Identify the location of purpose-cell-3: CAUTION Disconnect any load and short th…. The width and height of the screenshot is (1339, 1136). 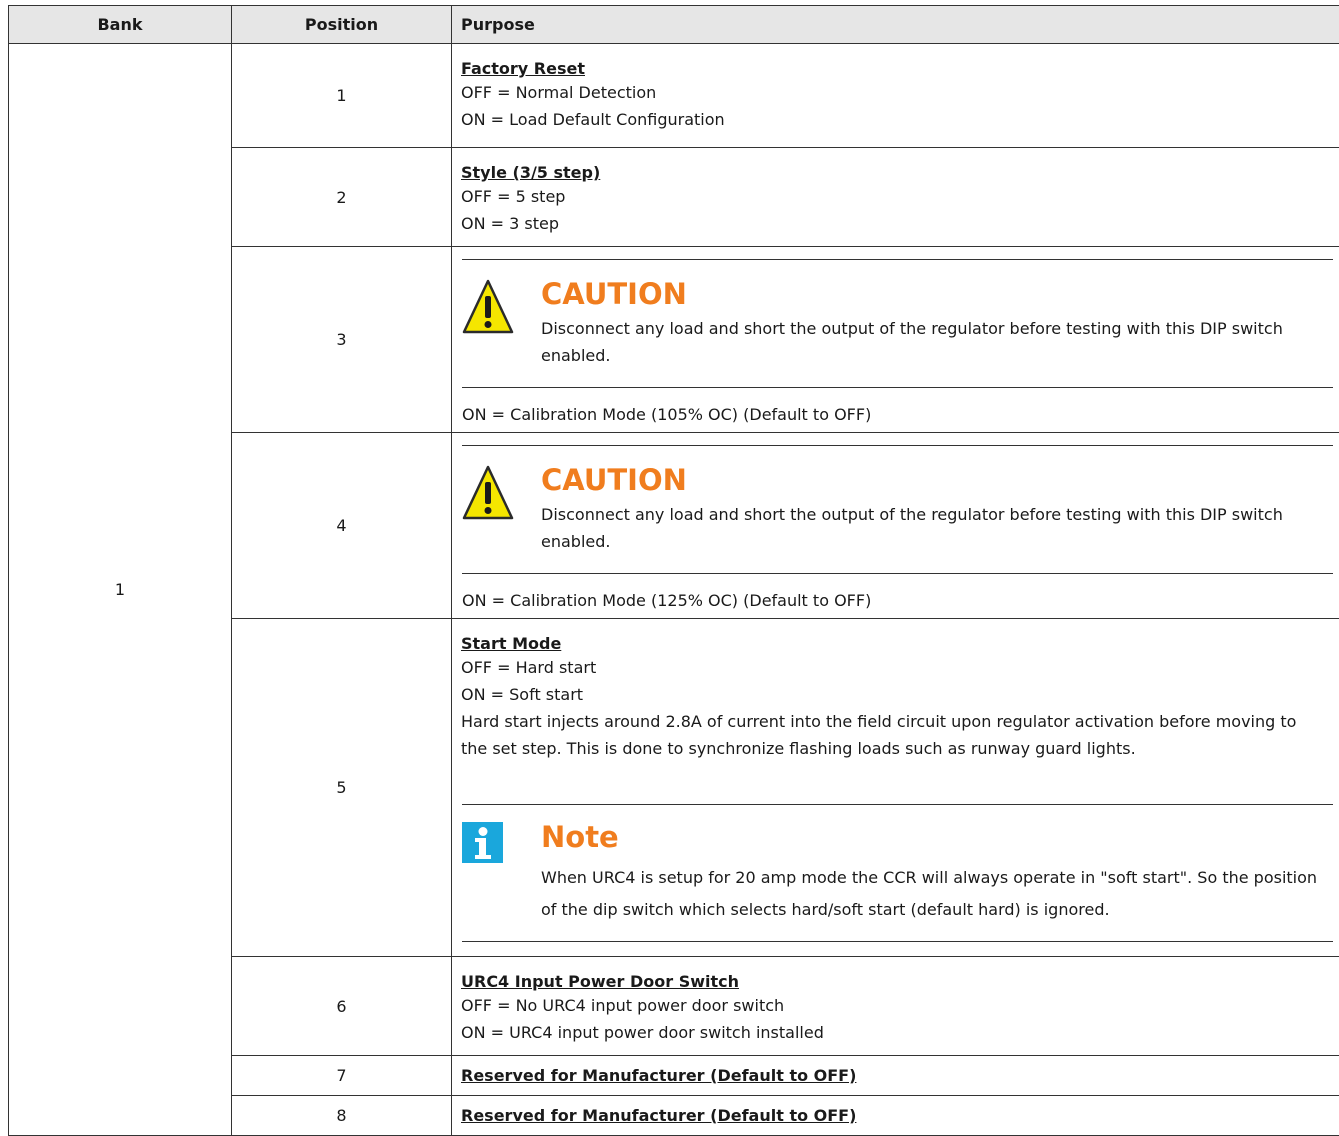
(895, 340).